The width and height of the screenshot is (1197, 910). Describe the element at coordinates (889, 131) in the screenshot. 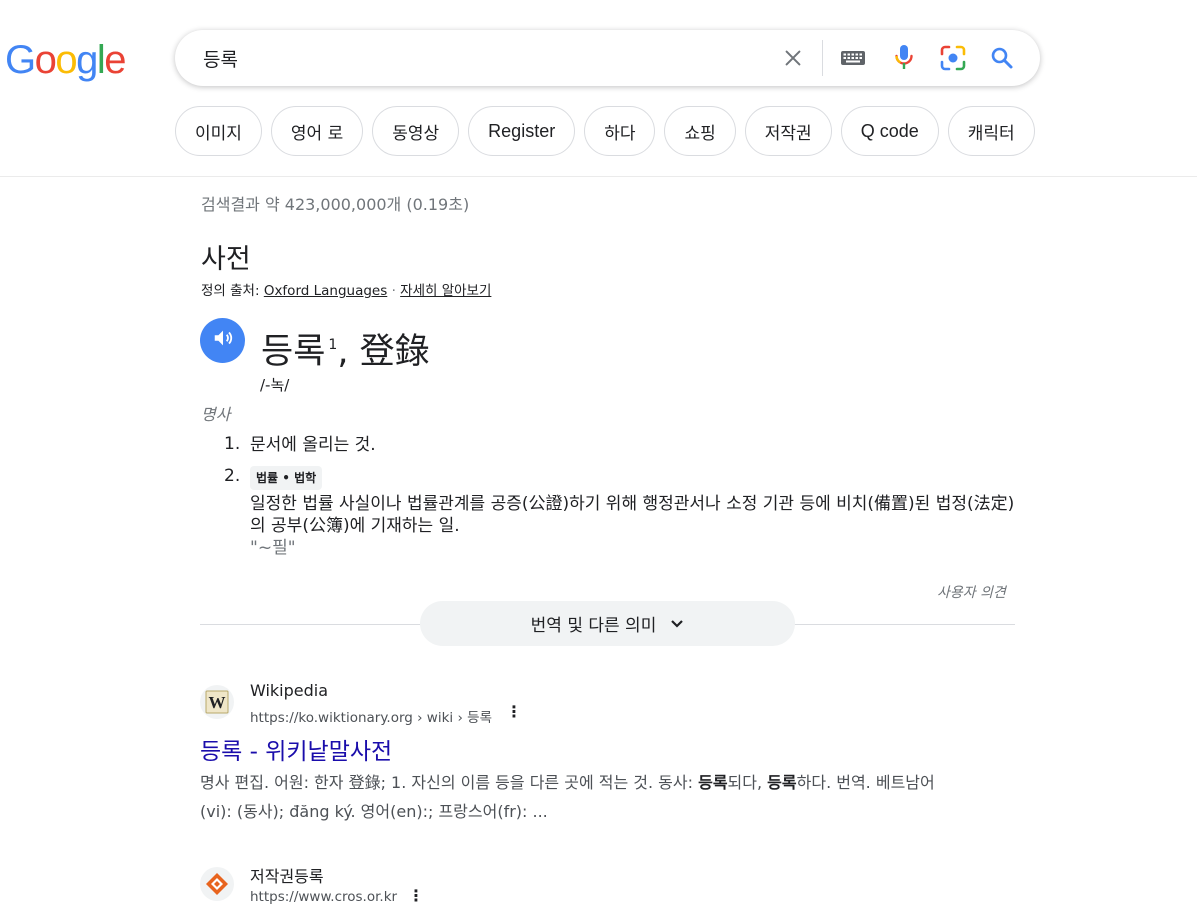

I see `chip-qcode: Q code` at that location.